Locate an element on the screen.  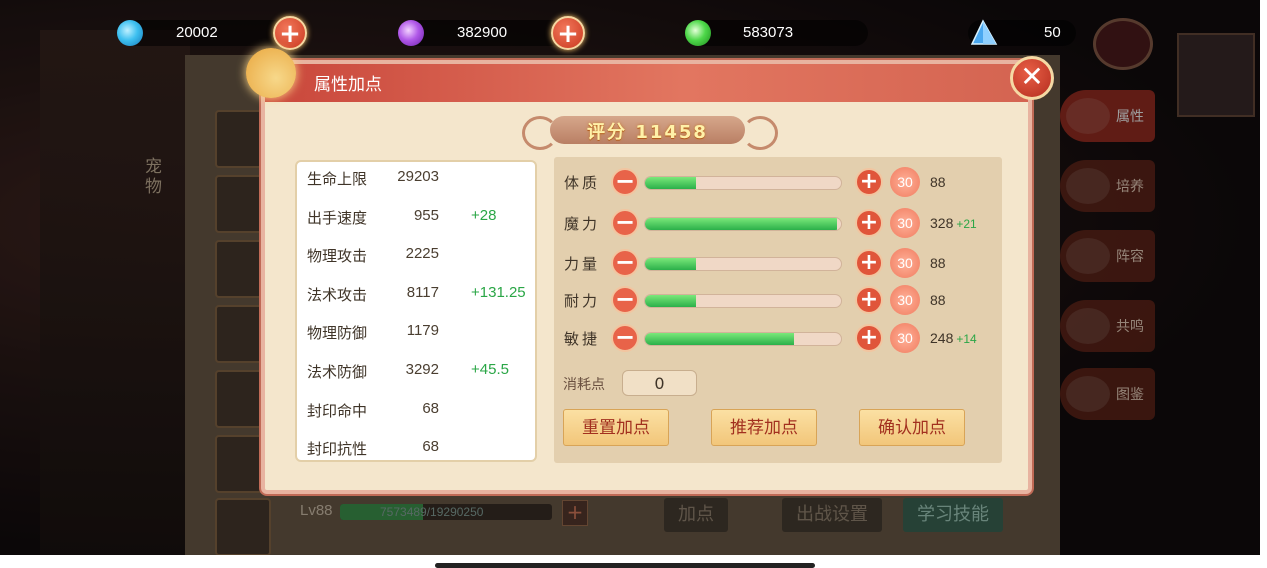
stat-value: 955 is located at coordinates (426, 215).